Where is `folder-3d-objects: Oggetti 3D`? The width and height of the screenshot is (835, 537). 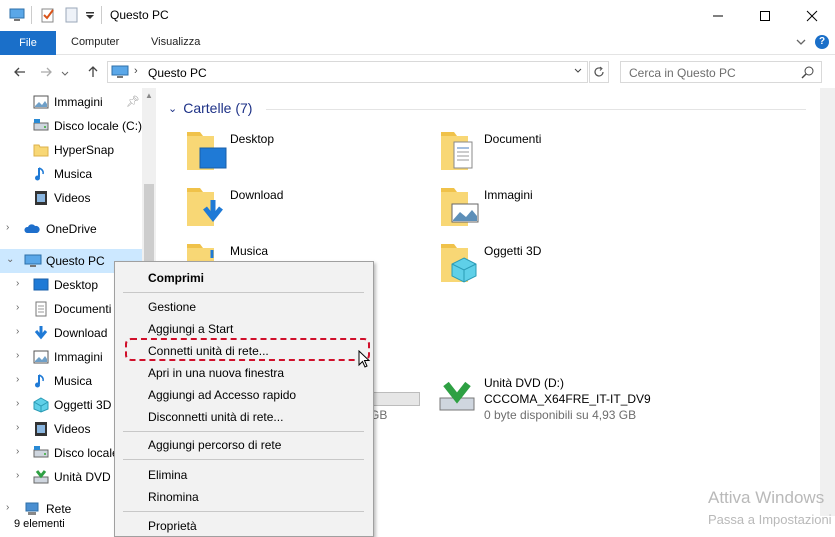
folder-3d-objects: Oggetti 3D is located at coordinates (548, 266).